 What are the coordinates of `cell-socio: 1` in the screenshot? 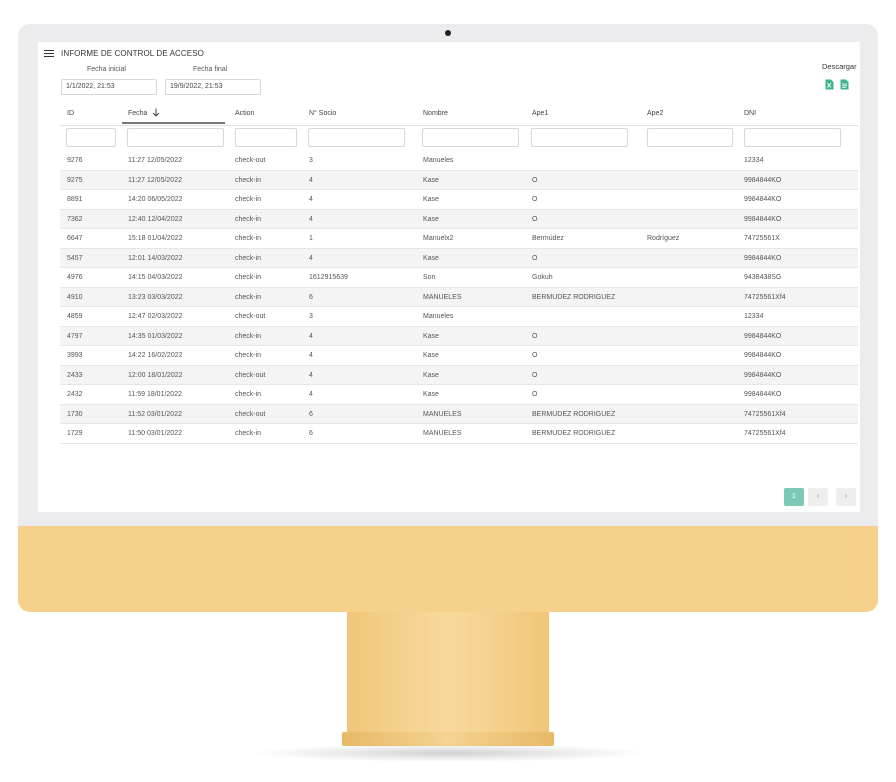 It's located at (311, 238).